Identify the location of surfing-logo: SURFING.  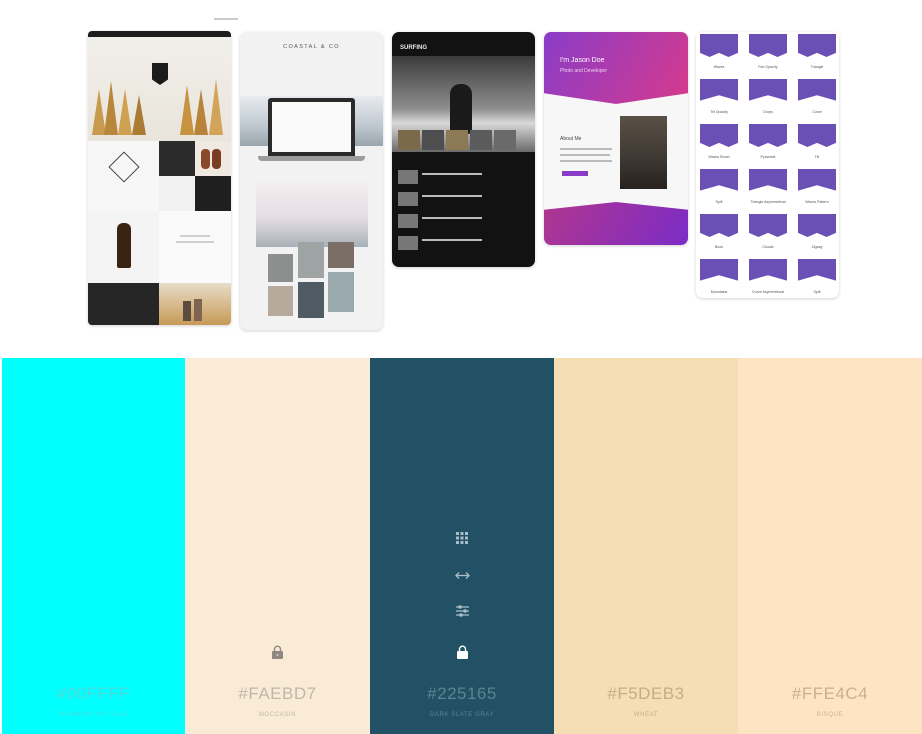
(413, 48).